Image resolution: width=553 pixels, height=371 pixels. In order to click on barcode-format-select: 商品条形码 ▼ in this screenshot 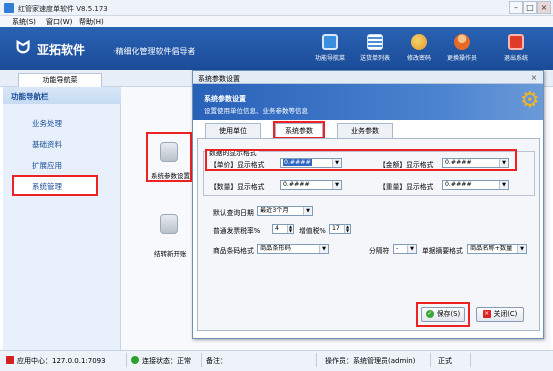, I will do `click(293, 249)`.